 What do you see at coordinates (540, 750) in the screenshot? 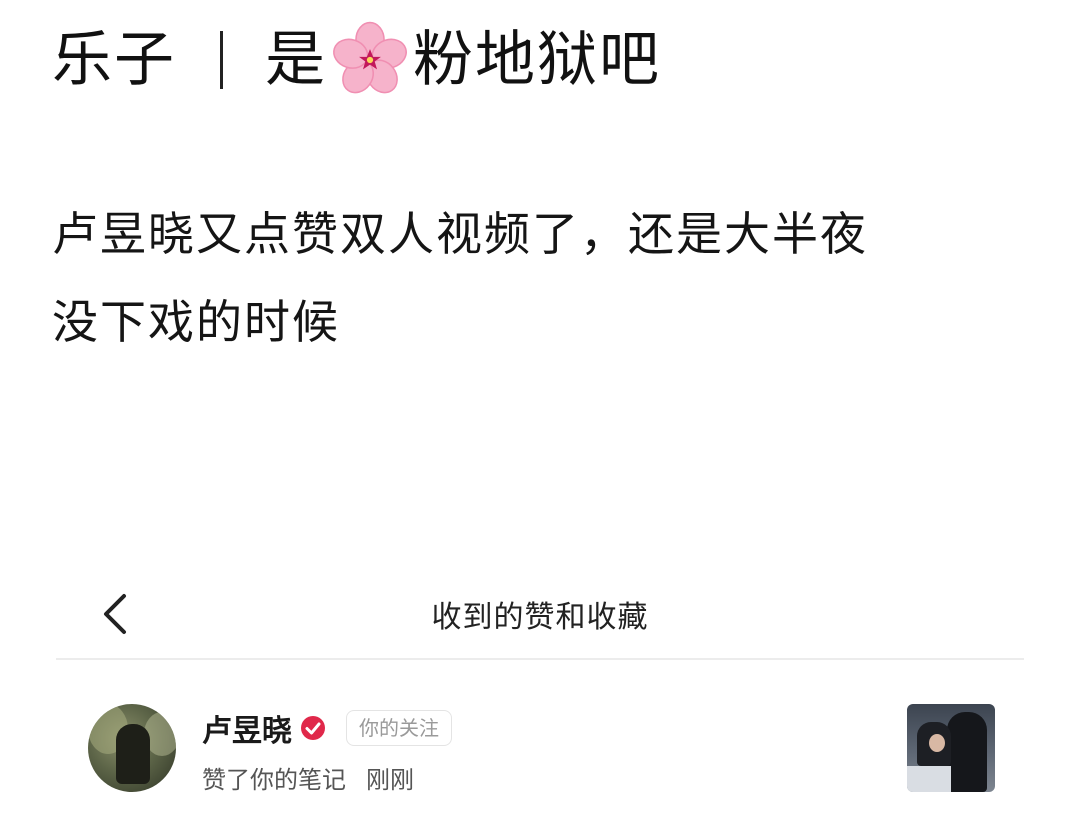
I see `notification-item: 卢昱晓 你的关注 赞了你的笔记 刚刚` at bounding box center [540, 750].